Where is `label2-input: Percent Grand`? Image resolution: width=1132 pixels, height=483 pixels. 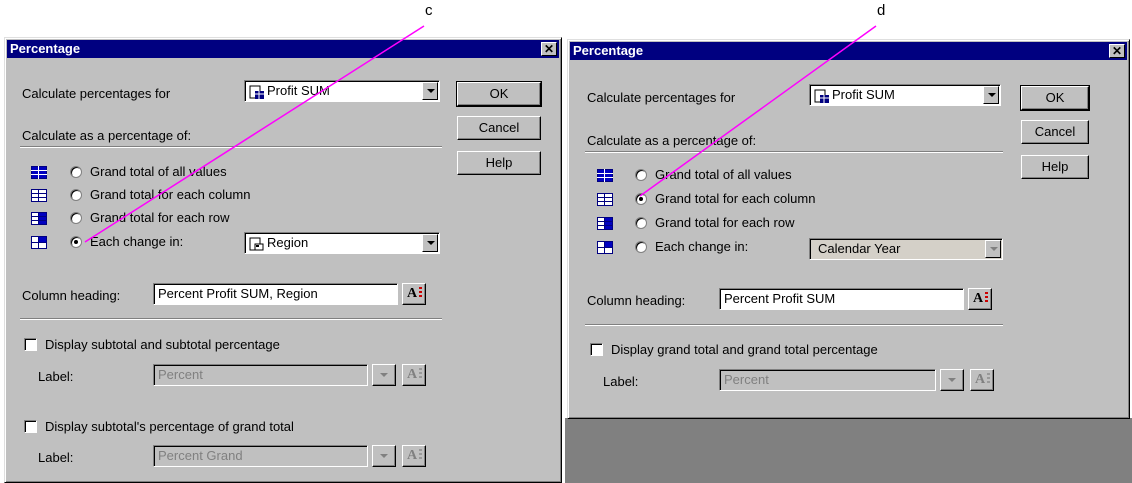 label2-input: Percent Grand is located at coordinates (260, 456).